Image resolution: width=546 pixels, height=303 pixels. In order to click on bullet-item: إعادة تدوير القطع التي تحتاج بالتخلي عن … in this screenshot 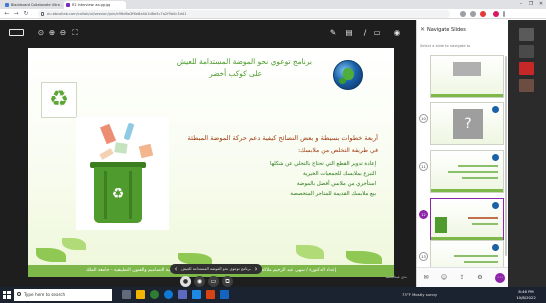, I will do `click(322, 164)`.